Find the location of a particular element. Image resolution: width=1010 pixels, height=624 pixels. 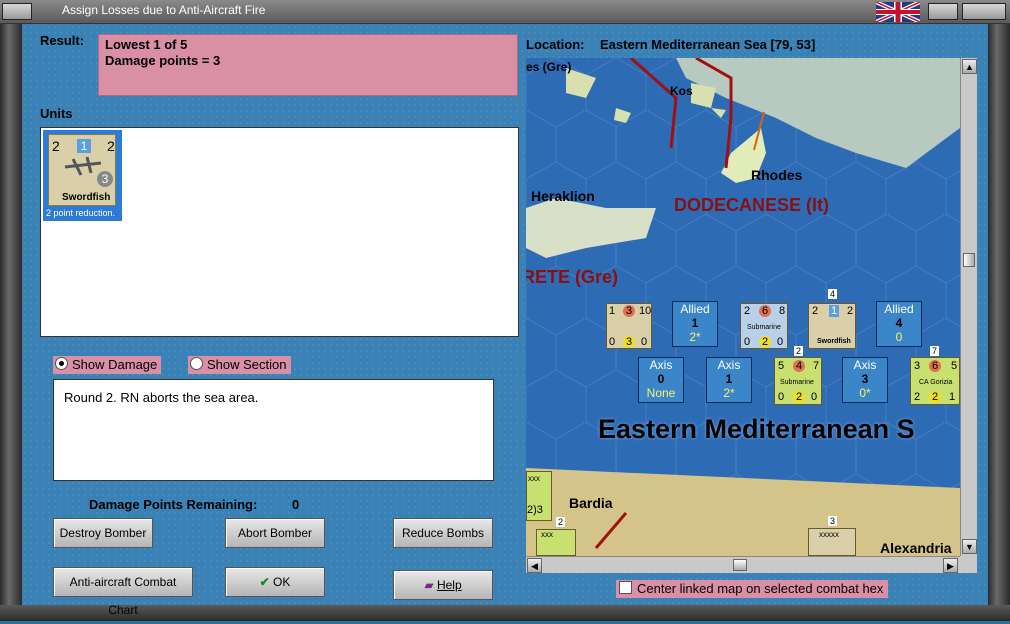

axis-summary-3: Axis 3 0* is located at coordinates (865, 380).